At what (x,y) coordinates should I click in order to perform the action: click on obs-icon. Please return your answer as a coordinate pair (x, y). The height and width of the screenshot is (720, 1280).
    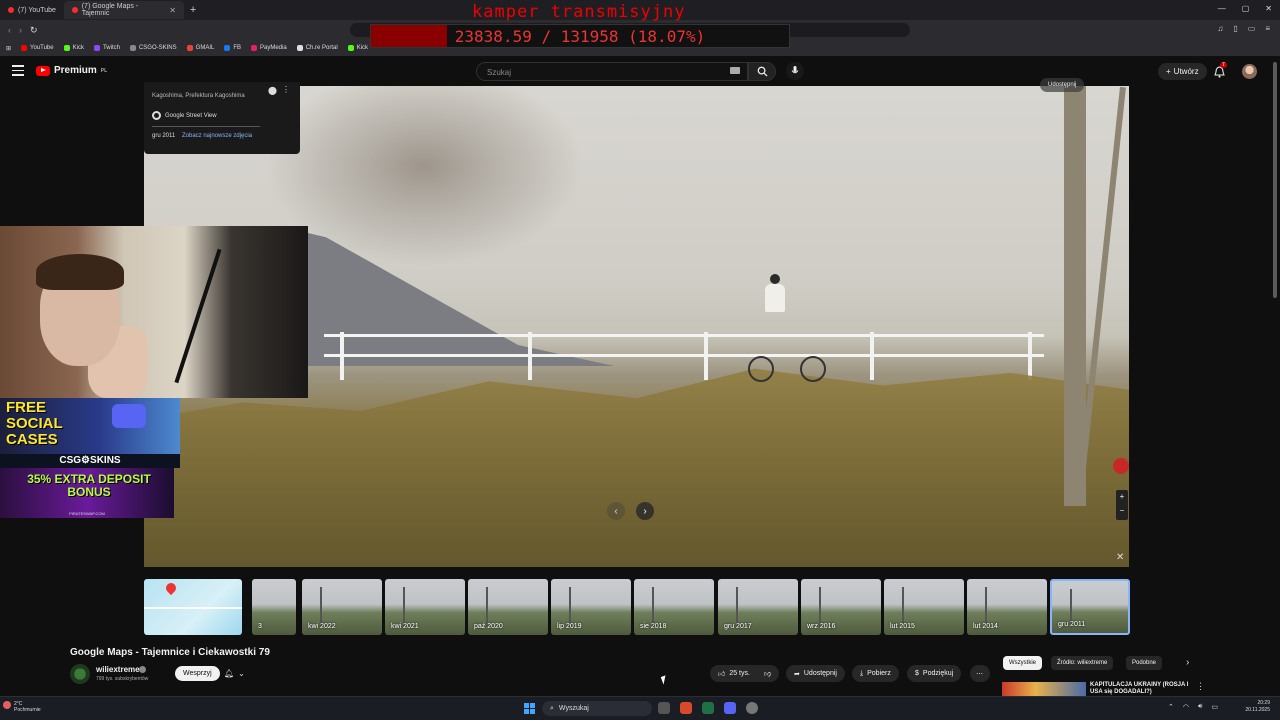
    Looking at the image, I should click on (752, 708).